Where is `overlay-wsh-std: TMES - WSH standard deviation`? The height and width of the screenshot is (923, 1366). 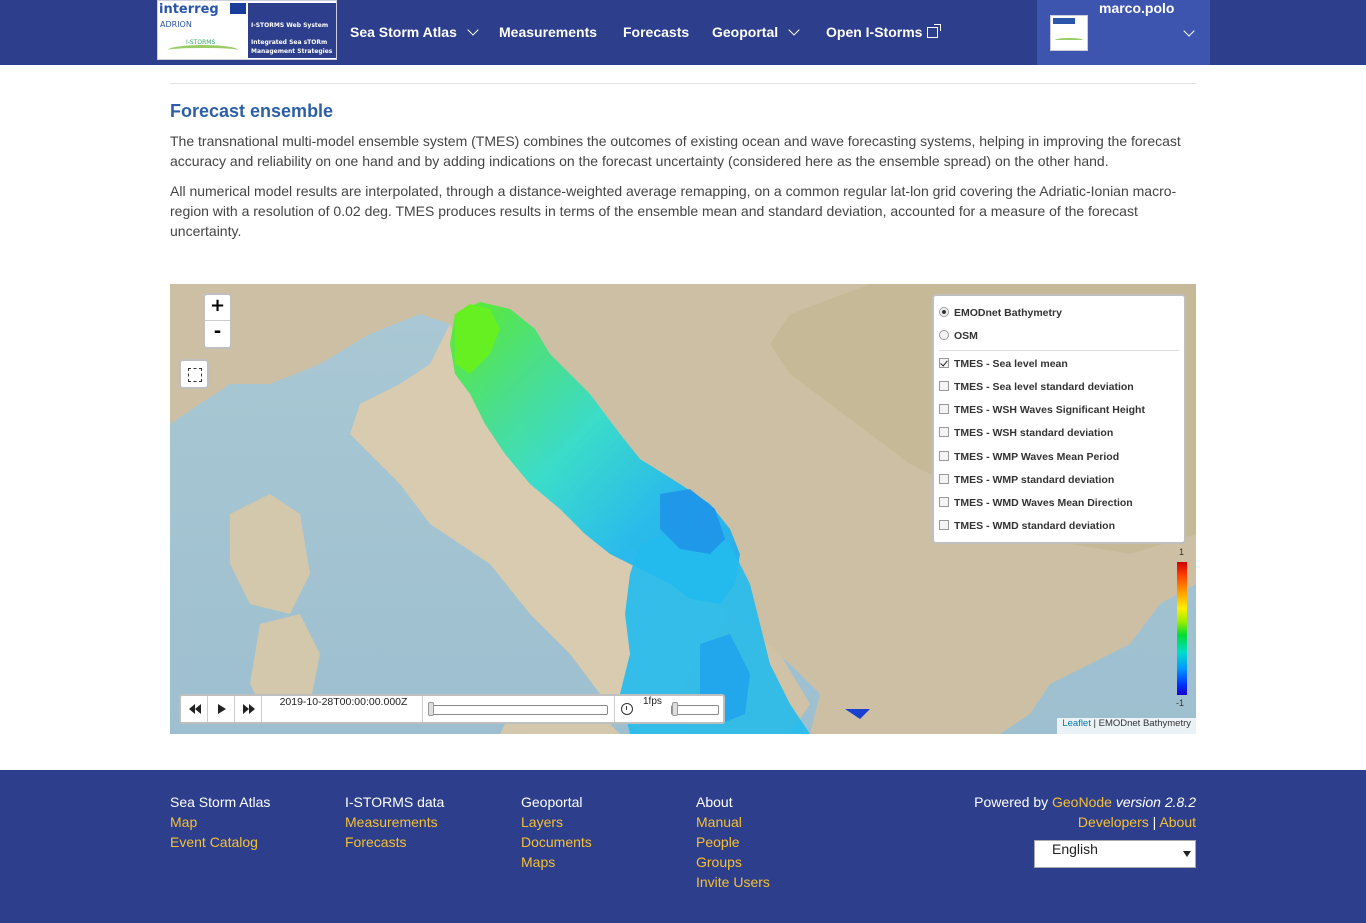
overlay-wsh-std: TMES - WSH standard deviation is located at coordinates (1026, 433).